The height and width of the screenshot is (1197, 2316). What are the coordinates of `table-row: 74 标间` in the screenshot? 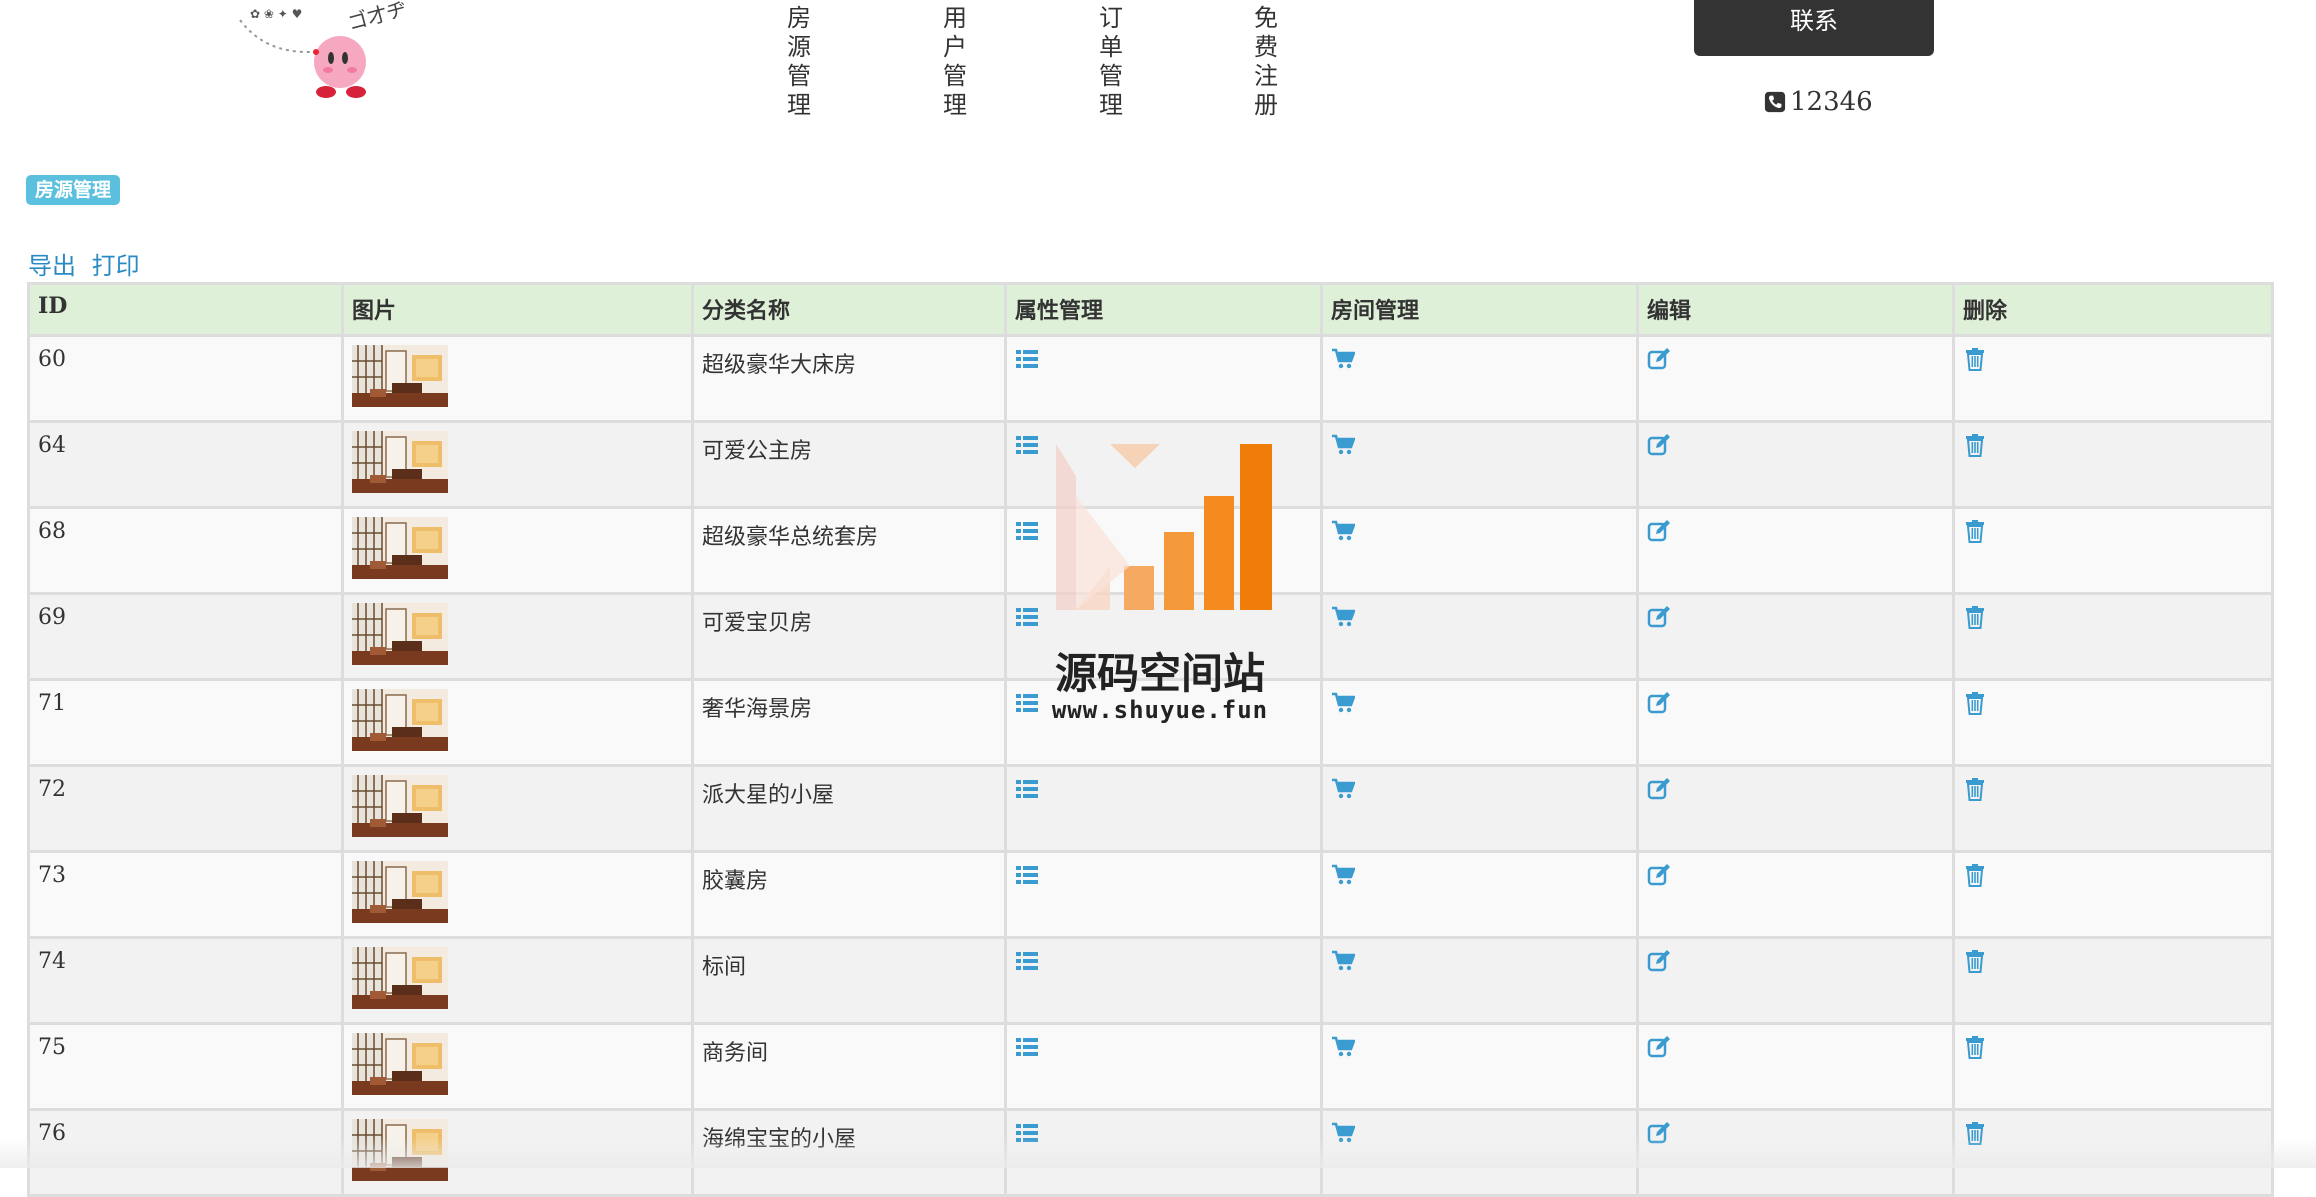 It's located at (1150, 980).